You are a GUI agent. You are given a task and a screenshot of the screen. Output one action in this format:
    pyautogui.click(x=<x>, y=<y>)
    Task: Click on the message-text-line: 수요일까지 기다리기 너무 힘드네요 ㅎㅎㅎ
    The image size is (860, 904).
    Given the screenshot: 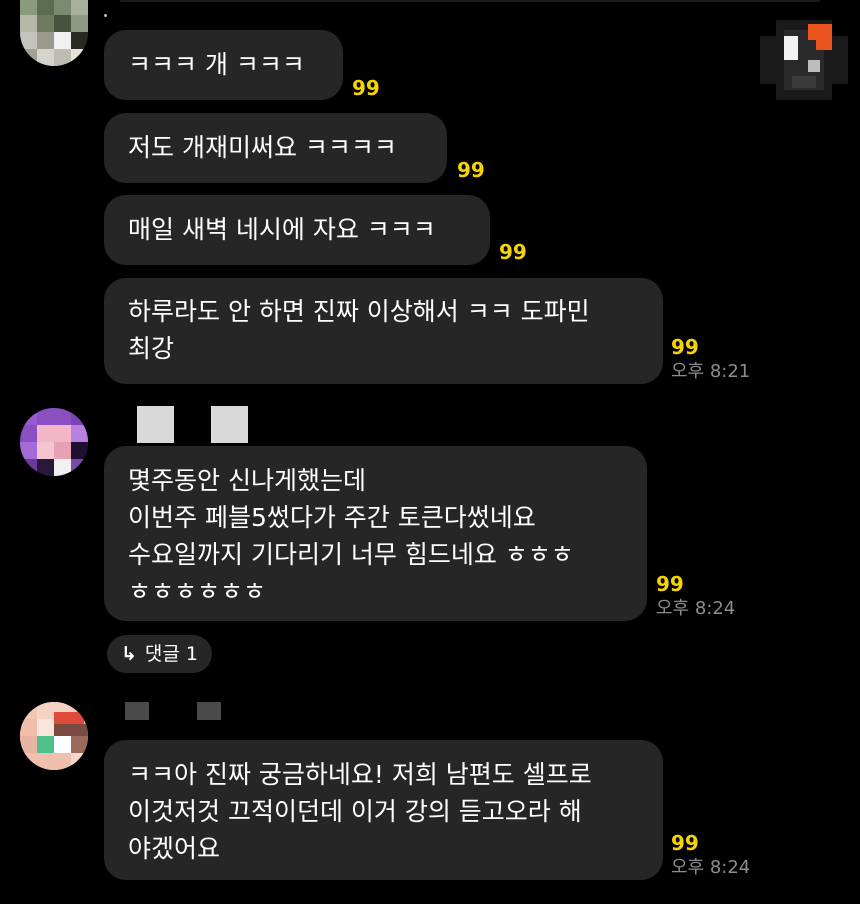 What is the action you would take?
    pyautogui.click(x=351, y=554)
    